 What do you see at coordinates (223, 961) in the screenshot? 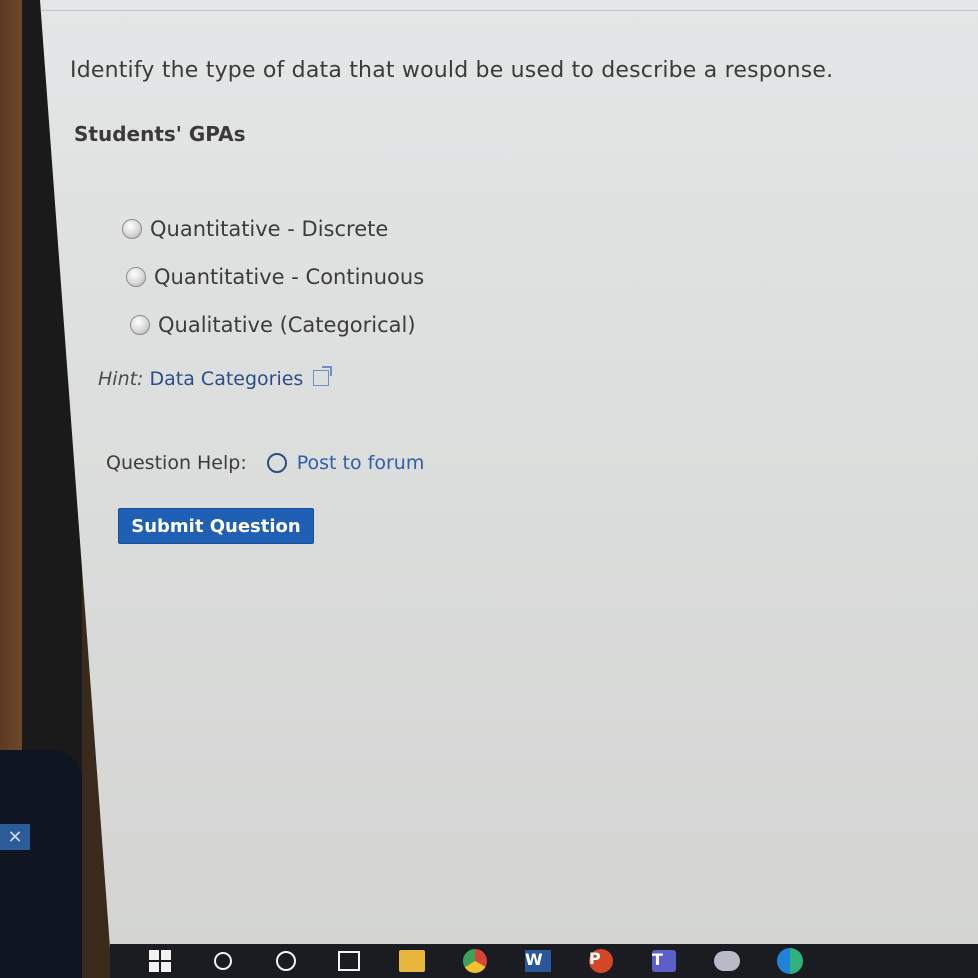
I see `search-icon` at bounding box center [223, 961].